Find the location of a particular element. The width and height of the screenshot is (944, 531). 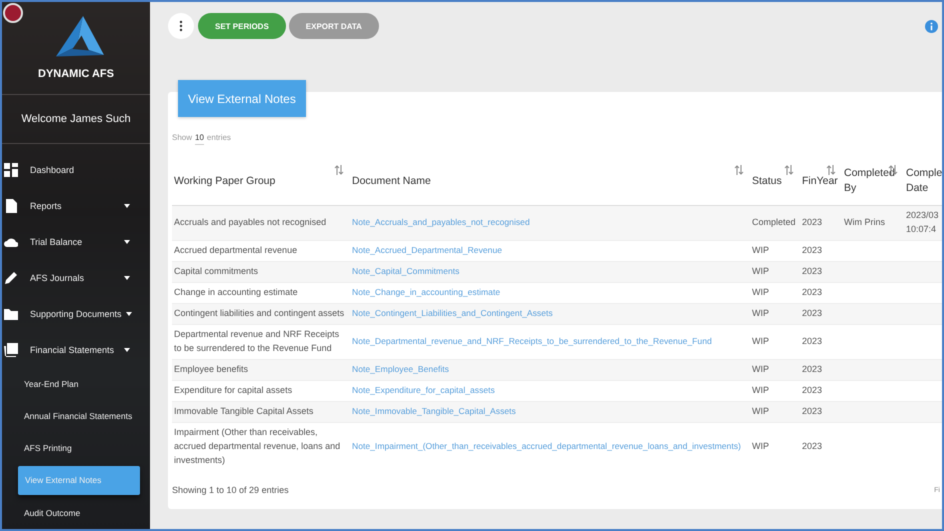

nav-item: Dashboard is located at coordinates (76, 170).